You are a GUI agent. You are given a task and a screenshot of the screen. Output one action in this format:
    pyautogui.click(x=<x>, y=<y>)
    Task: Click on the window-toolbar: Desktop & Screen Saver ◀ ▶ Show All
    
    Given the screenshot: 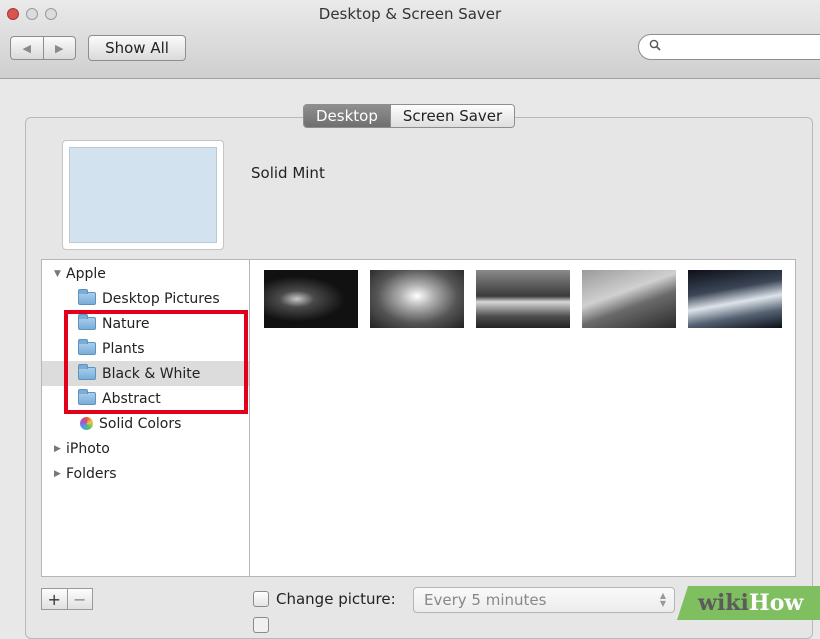 What is the action you would take?
    pyautogui.click(x=410, y=39)
    